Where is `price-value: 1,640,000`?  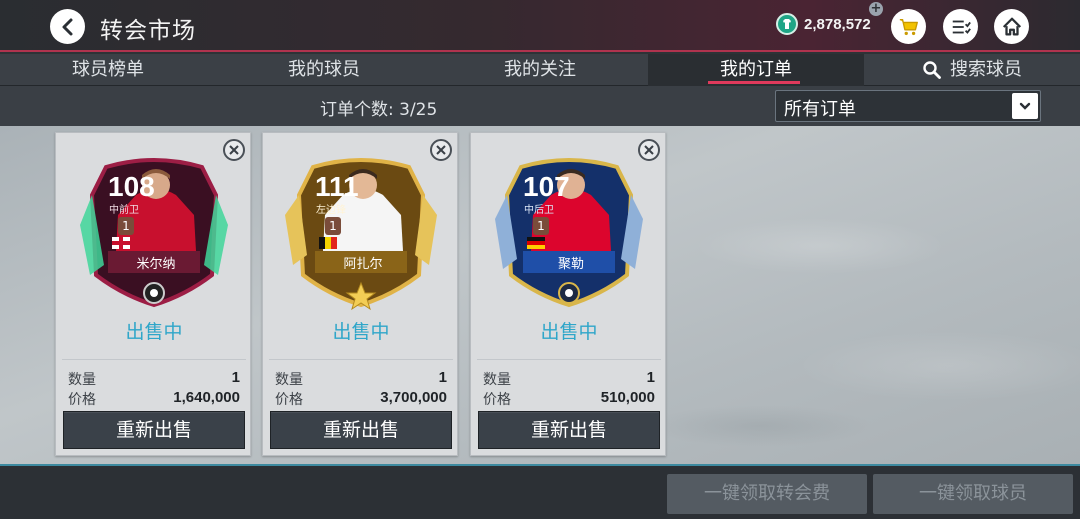
price-value: 1,640,000 is located at coordinates (206, 397).